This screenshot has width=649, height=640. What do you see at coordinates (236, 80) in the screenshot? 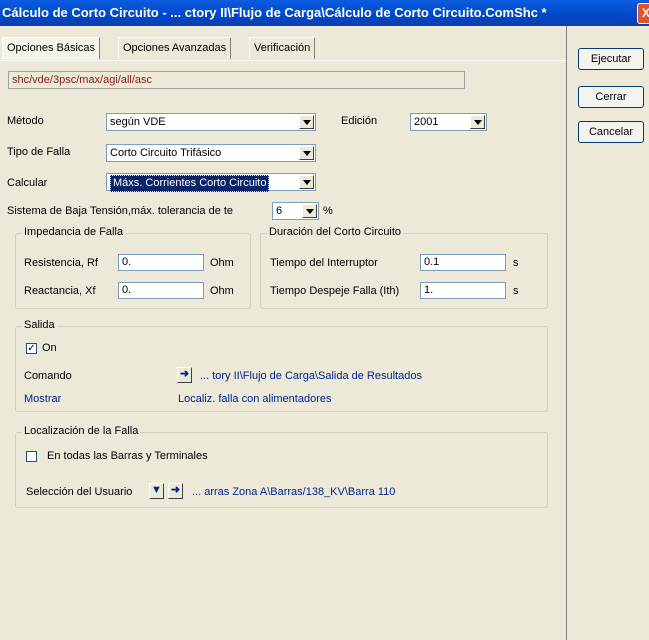
I see `path-field: shc/vde/3psc/max/agi/all/asc` at bounding box center [236, 80].